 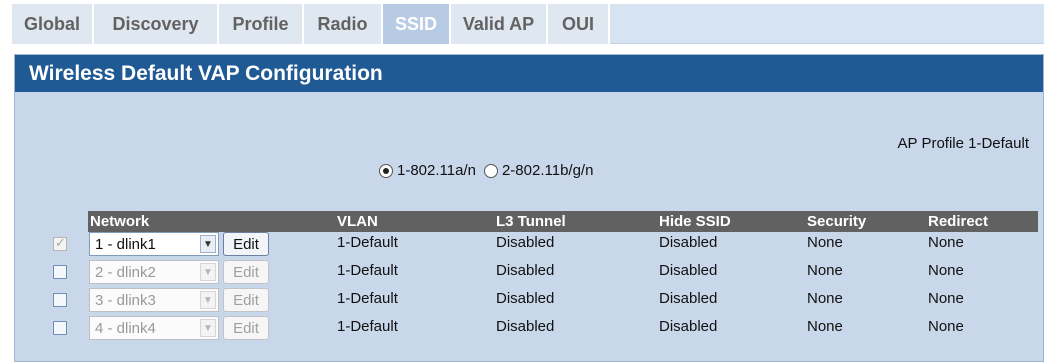 I want to click on radio-group: 1-802.11a/n 2-802.11b/g/n, so click(x=490, y=170).